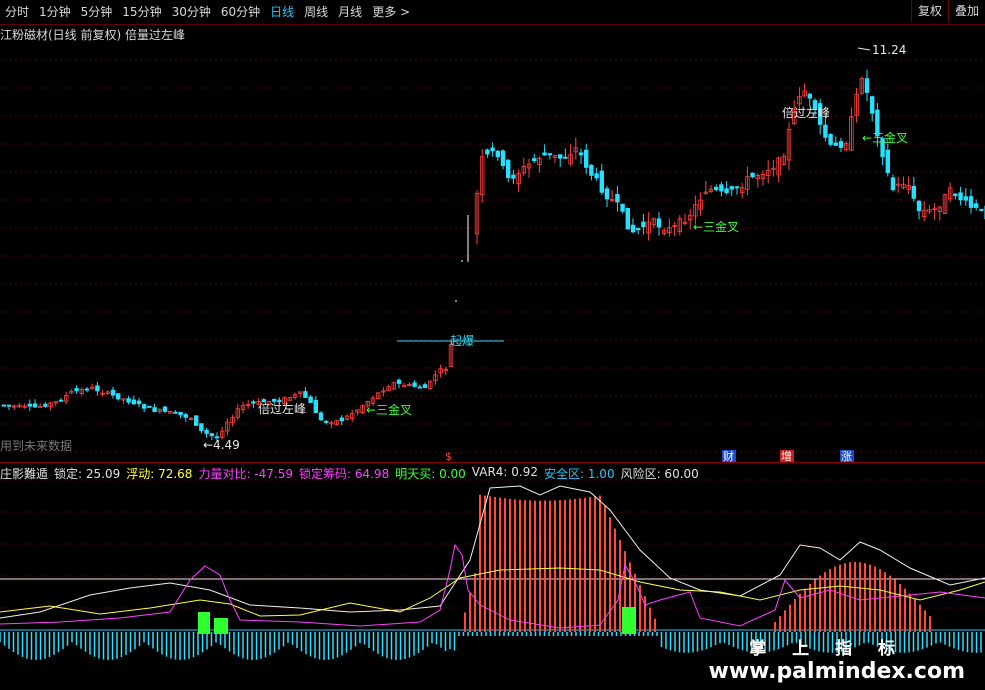 The height and width of the screenshot is (690, 985). Describe the element at coordinates (728, 456) in the screenshot. I see `event-marker-finance: 财` at that location.